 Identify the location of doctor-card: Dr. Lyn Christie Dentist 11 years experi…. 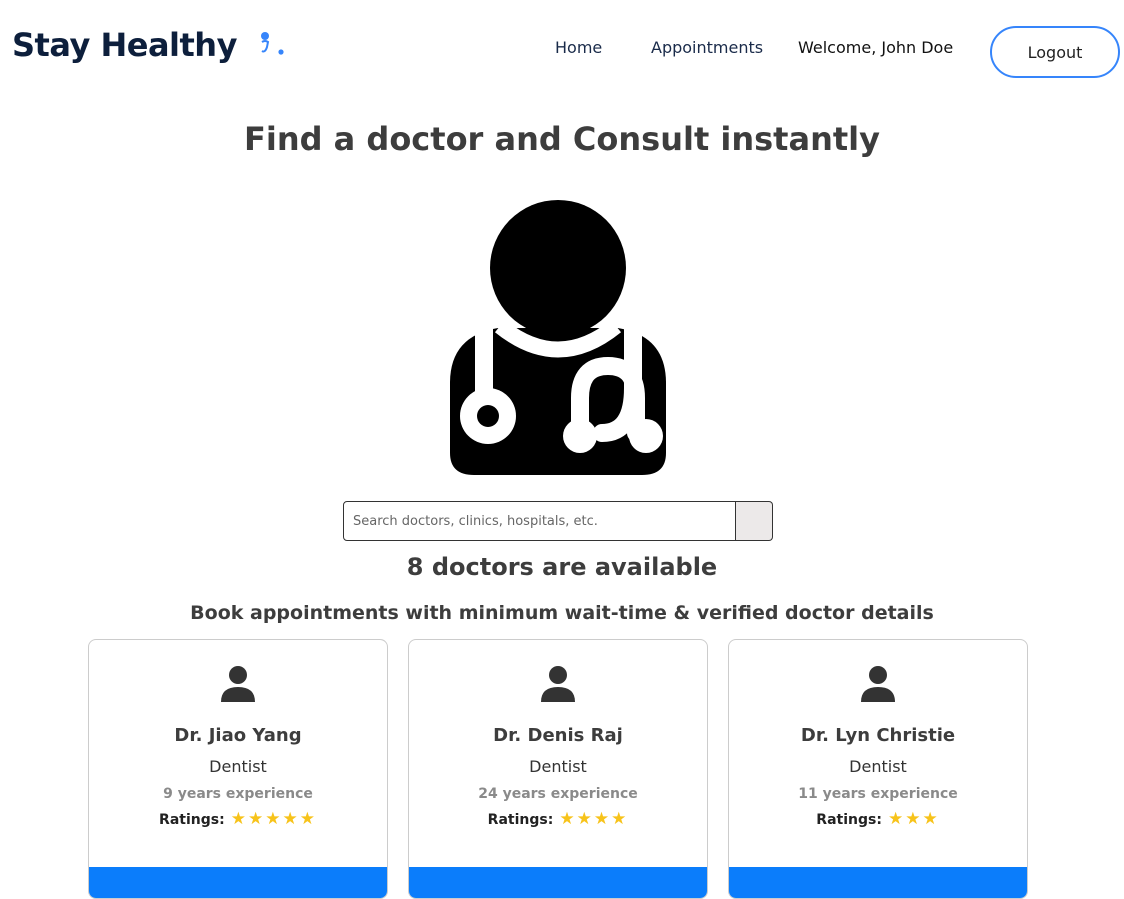
(878, 769).